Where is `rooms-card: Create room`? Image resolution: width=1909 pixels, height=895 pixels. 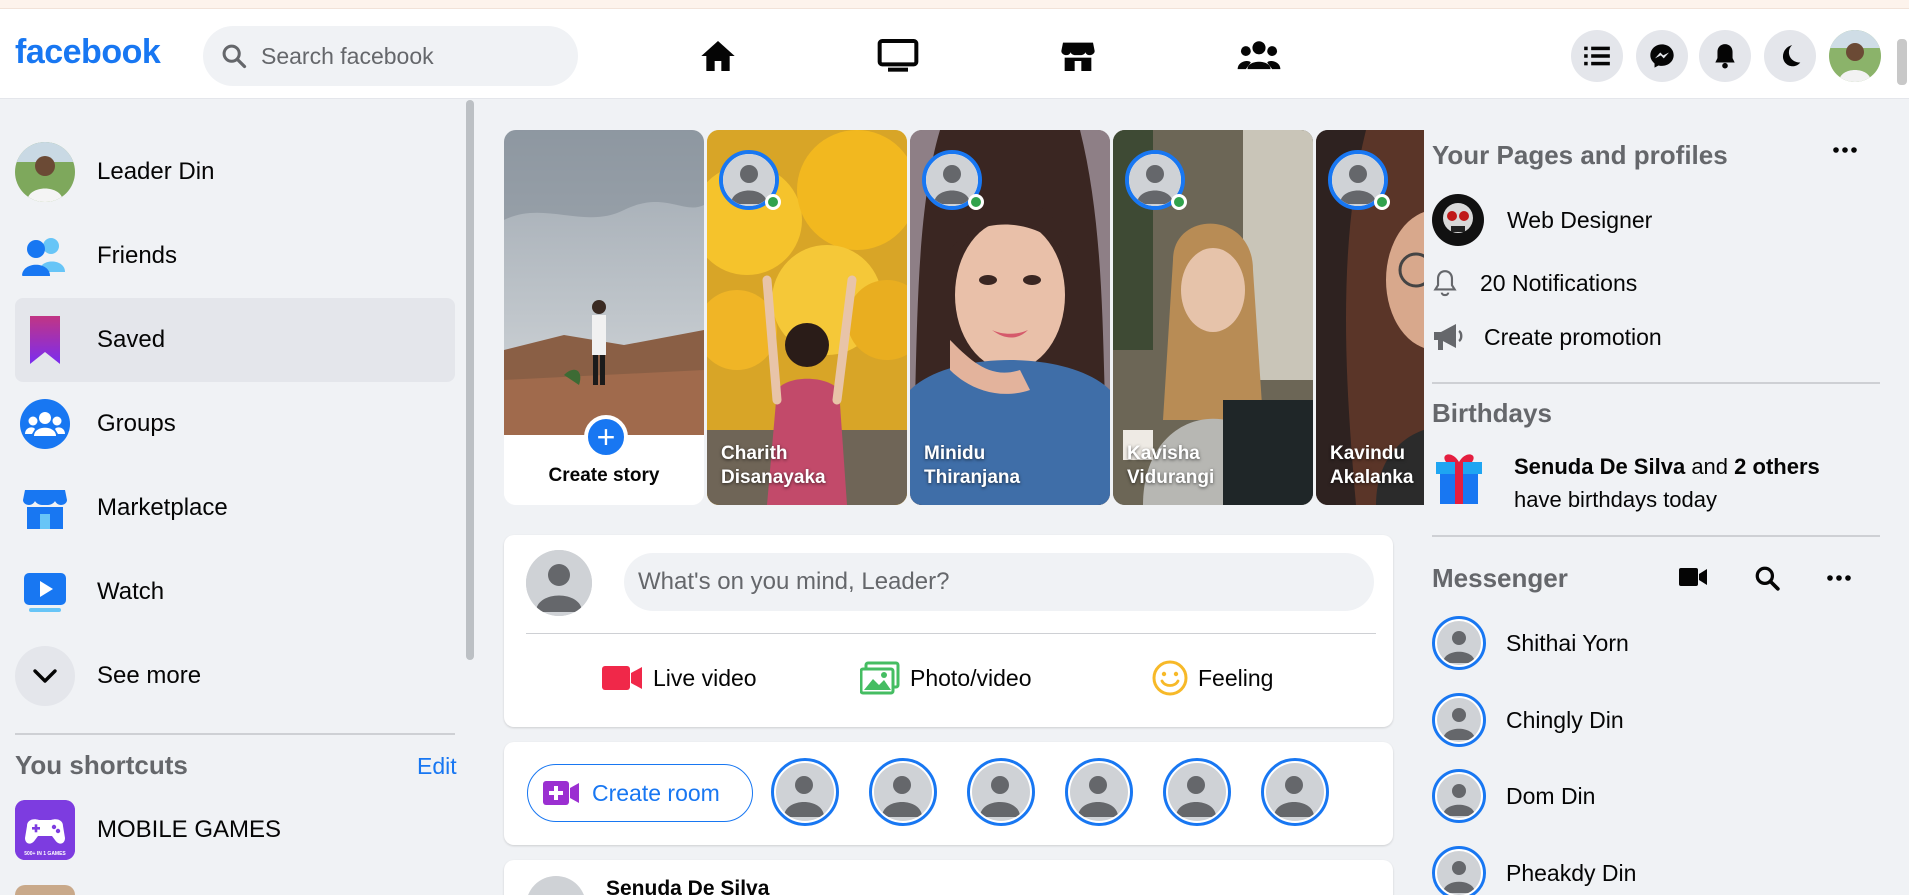 rooms-card: Create room is located at coordinates (948, 793).